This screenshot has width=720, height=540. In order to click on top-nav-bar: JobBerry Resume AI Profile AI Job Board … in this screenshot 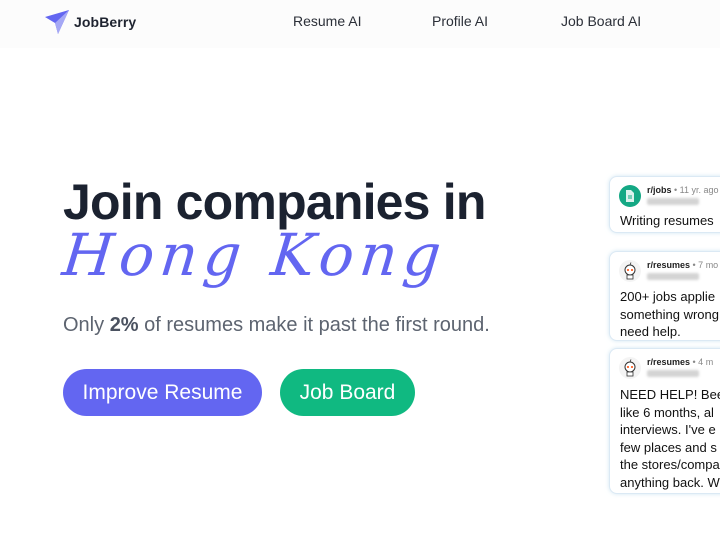, I will do `click(360, 24)`.